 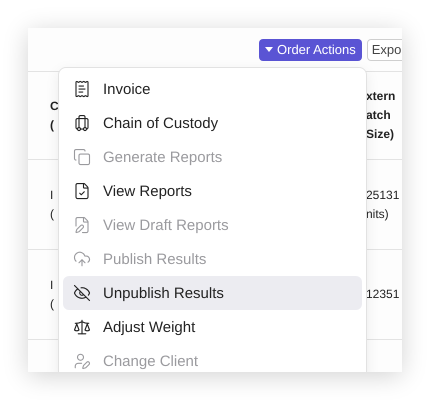 What do you see at coordinates (82, 259) in the screenshot?
I see `cloud-upload-icon` at bounding box center [82, 259].